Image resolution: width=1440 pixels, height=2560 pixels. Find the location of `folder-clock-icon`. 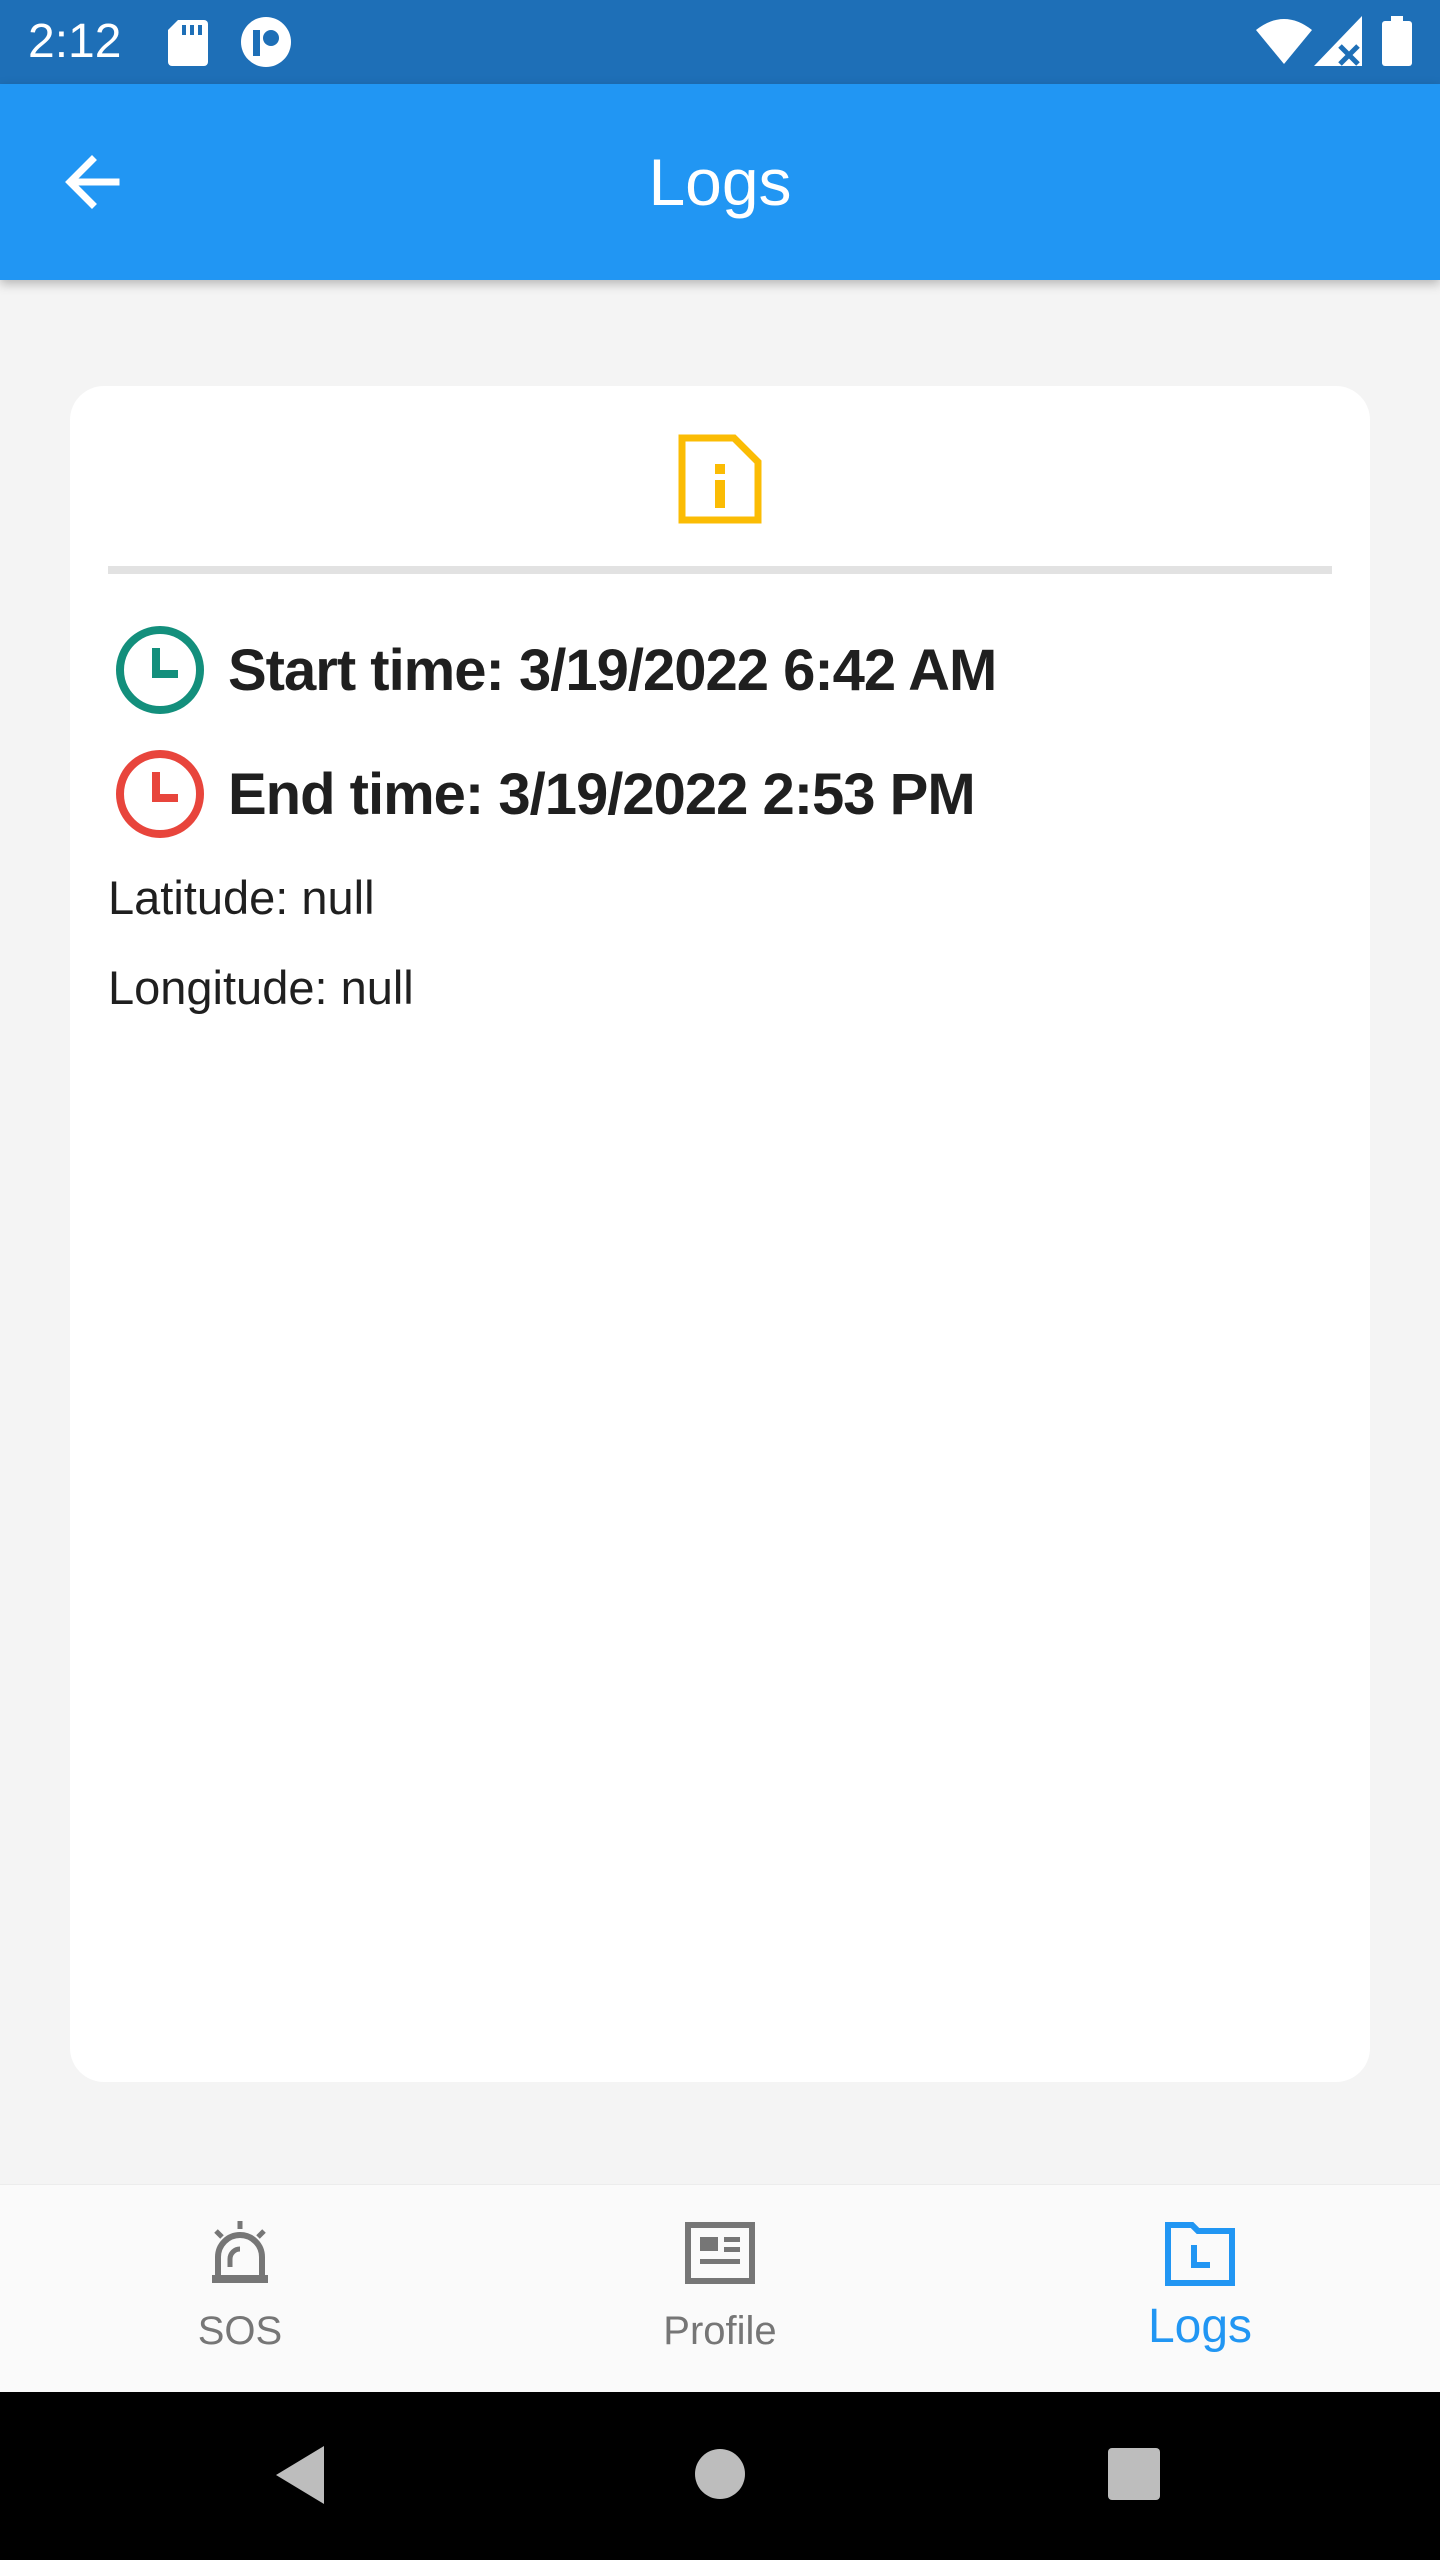

folder-clock-icon is located at coordinates (1200, 2254).